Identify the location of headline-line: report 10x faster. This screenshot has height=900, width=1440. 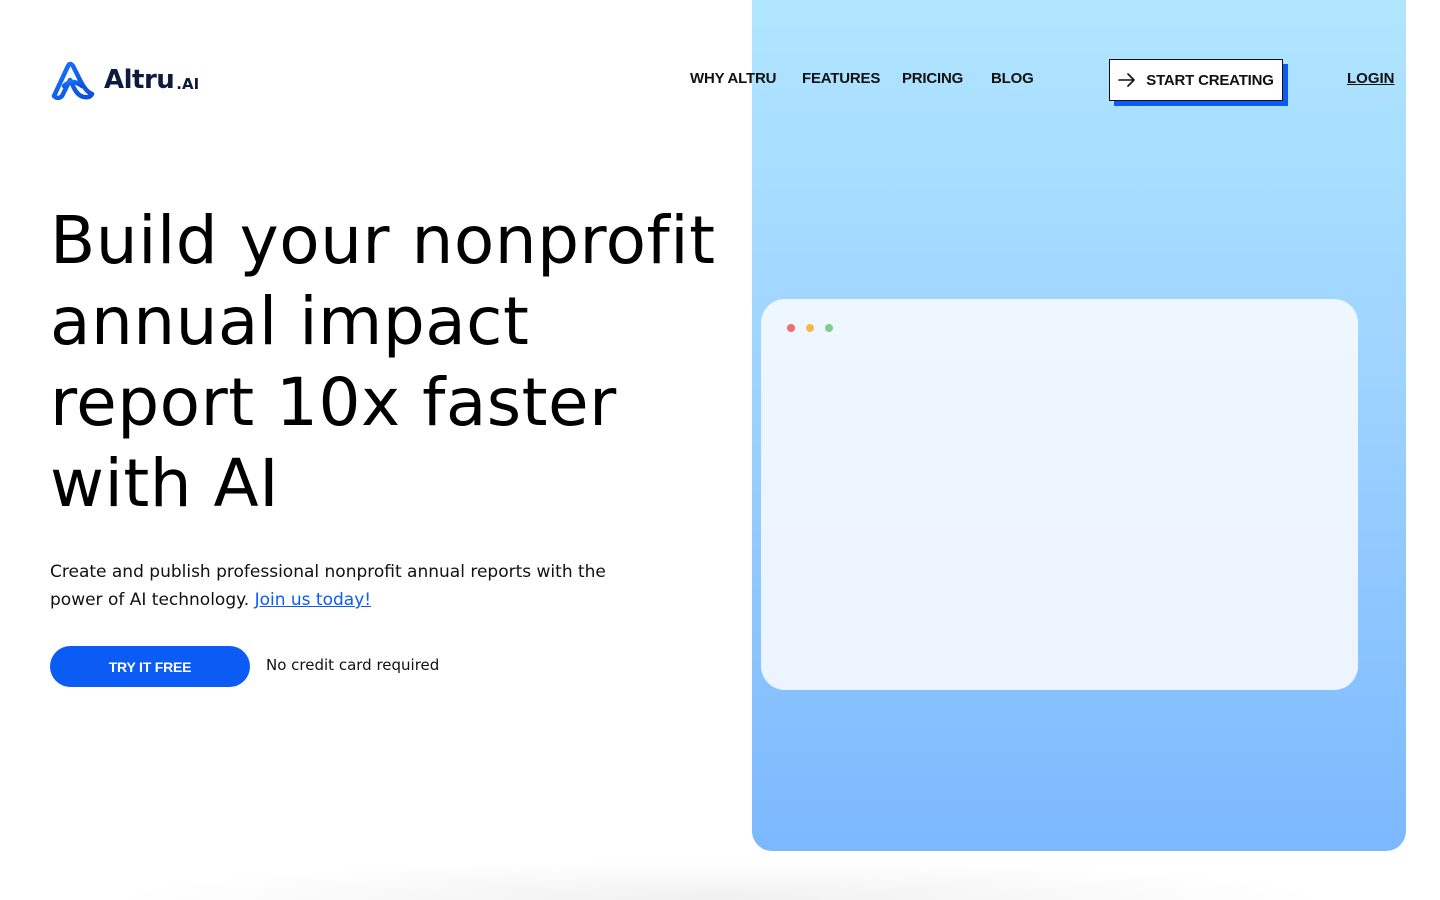
(333, 402).